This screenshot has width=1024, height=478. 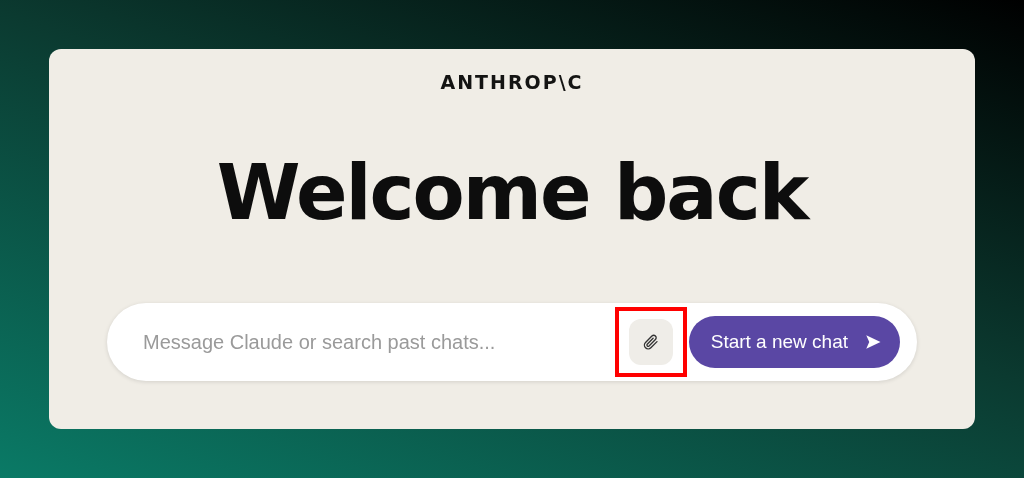 What do you see at coordinates (873, 342) in the screenshot?
I see `send-icon` at bounding box center [873, 342].